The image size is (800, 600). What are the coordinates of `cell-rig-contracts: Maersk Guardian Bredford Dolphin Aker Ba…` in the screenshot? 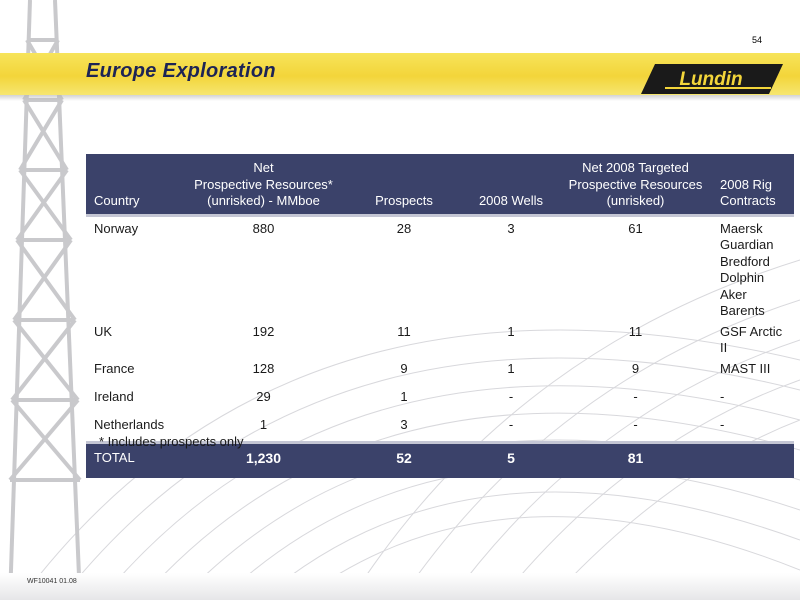 It's located at (747, 269).